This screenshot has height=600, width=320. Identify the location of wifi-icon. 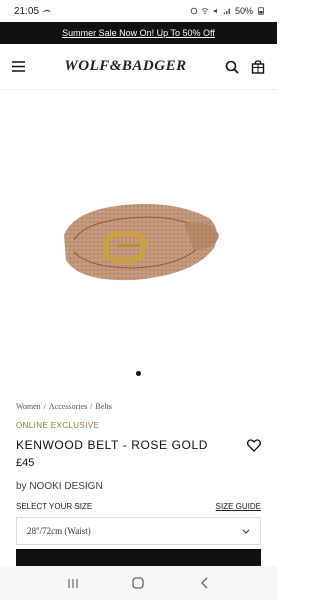
(205, 11).